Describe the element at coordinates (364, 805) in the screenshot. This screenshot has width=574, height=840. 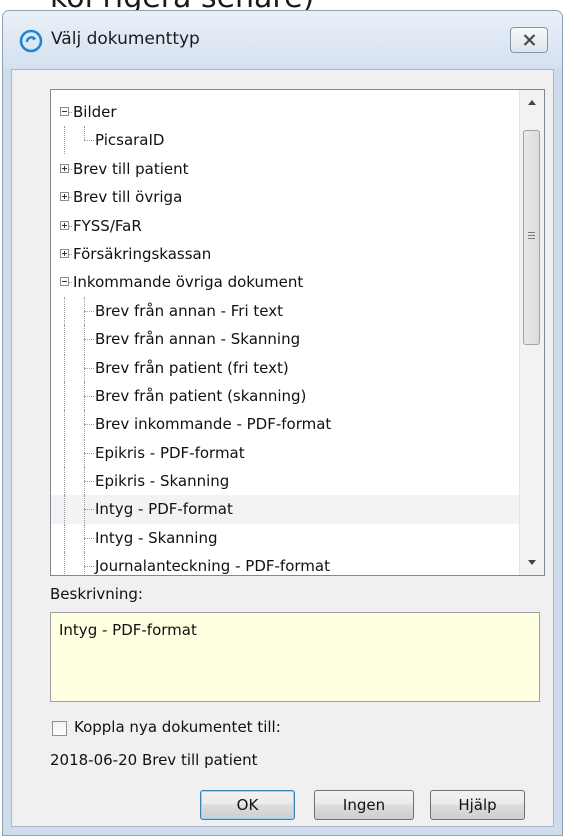
I see `none-button: Ingen` at that location.